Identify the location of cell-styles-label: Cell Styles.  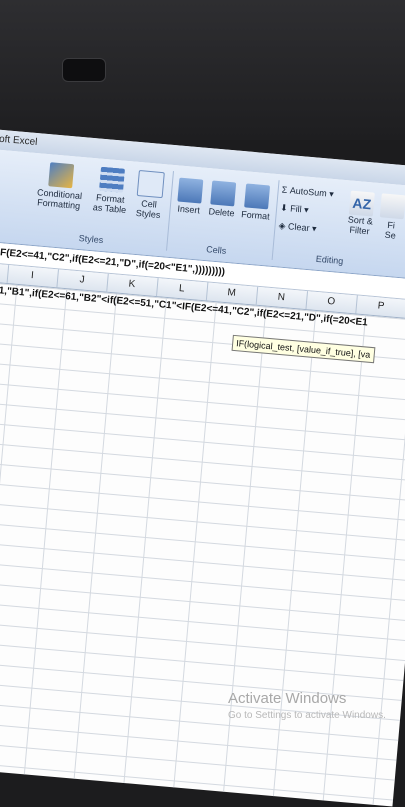
(148, 209).